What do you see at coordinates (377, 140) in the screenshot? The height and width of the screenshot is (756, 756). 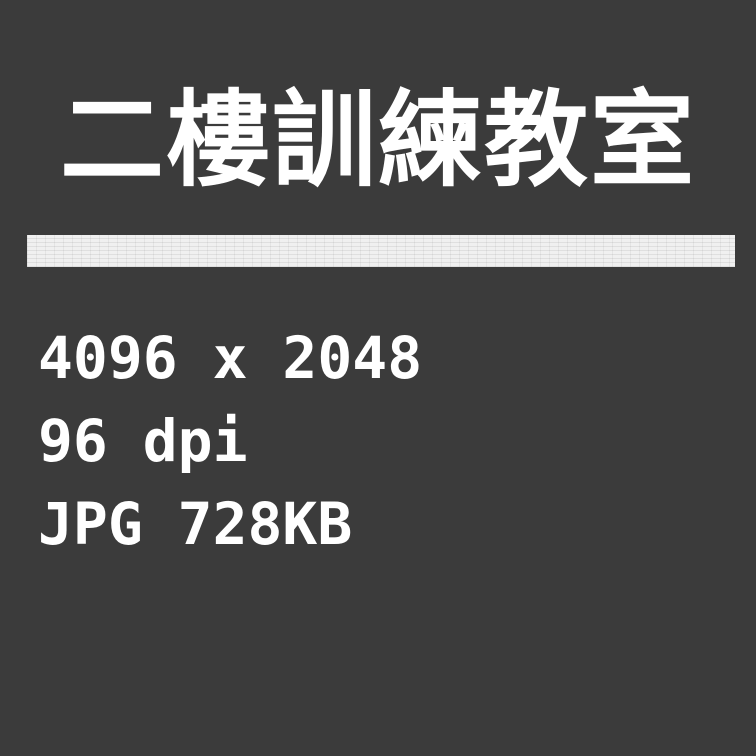 I see `room-title: 二樓訓練教室` at bounding box center [377, 140].